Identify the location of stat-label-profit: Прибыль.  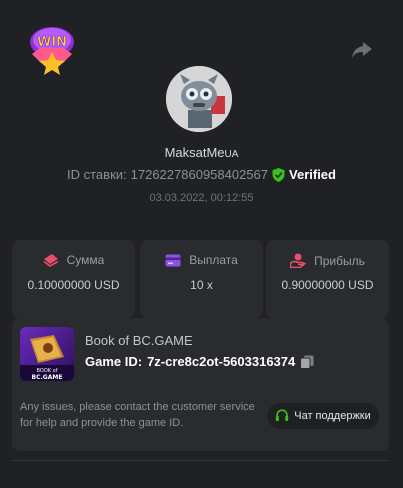
(339, 260).